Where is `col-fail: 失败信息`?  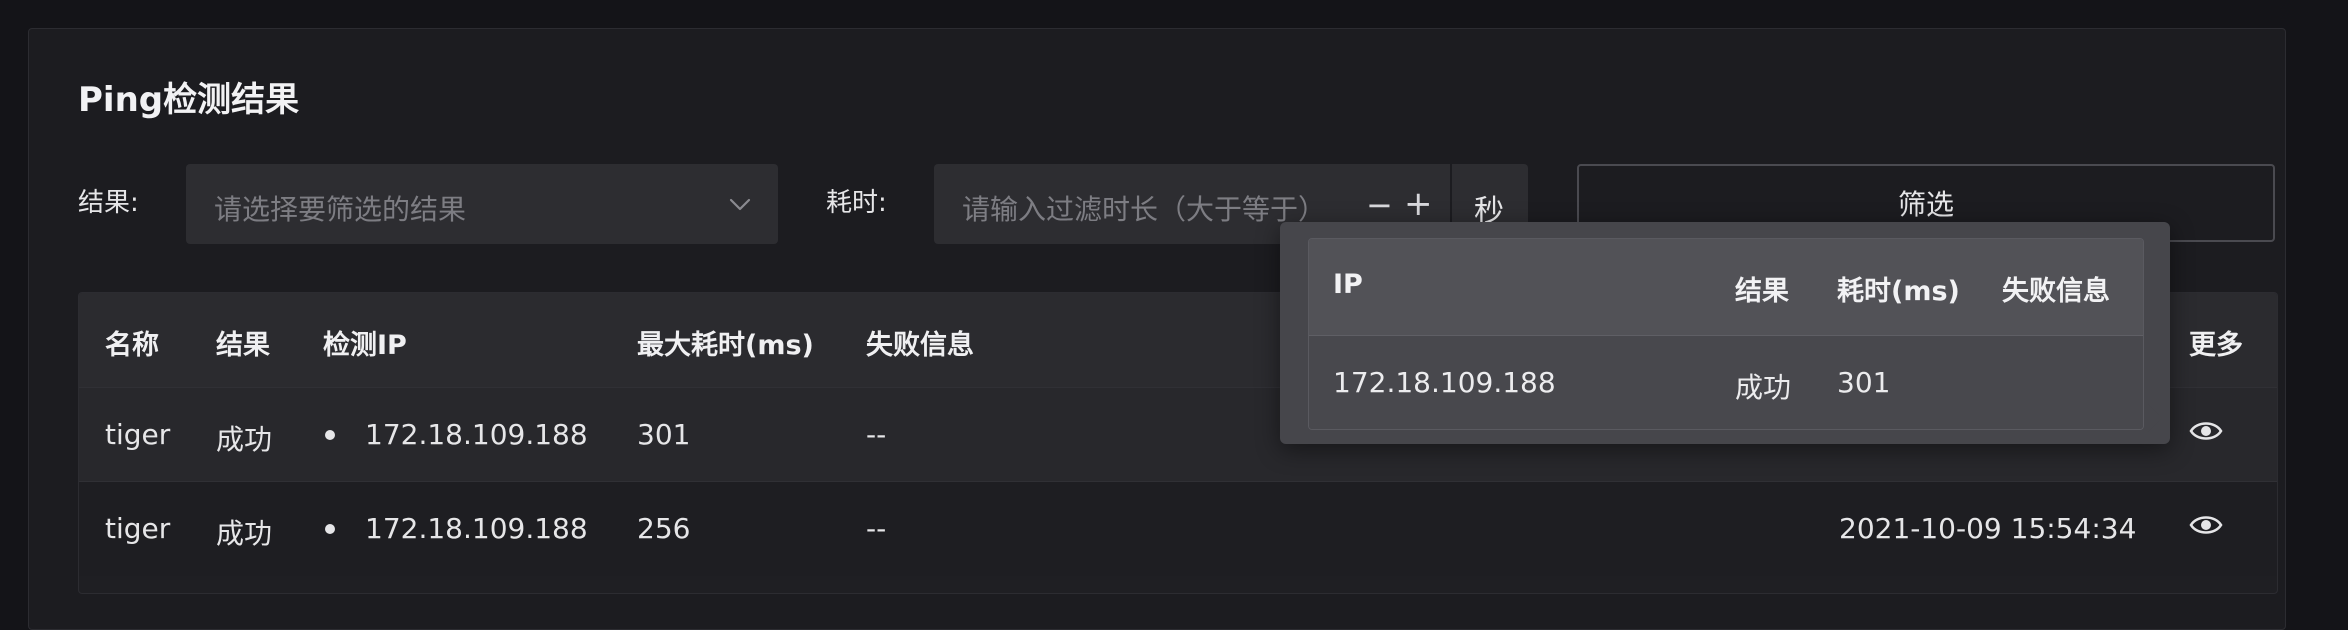
col-fail: 失败信息 is located at coordinates (920, 345).